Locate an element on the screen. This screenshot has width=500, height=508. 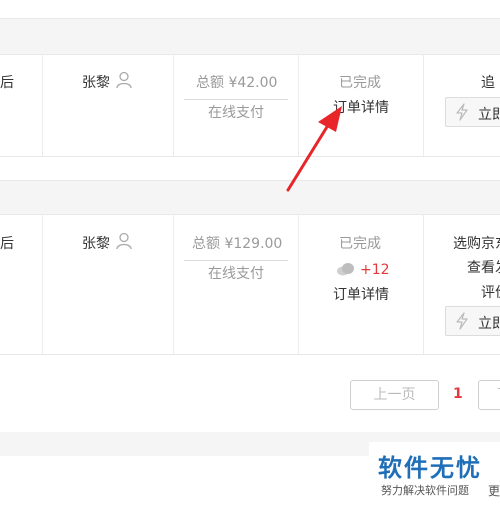
prev-page-button: 上一页 is located at coordinates (394, 395).